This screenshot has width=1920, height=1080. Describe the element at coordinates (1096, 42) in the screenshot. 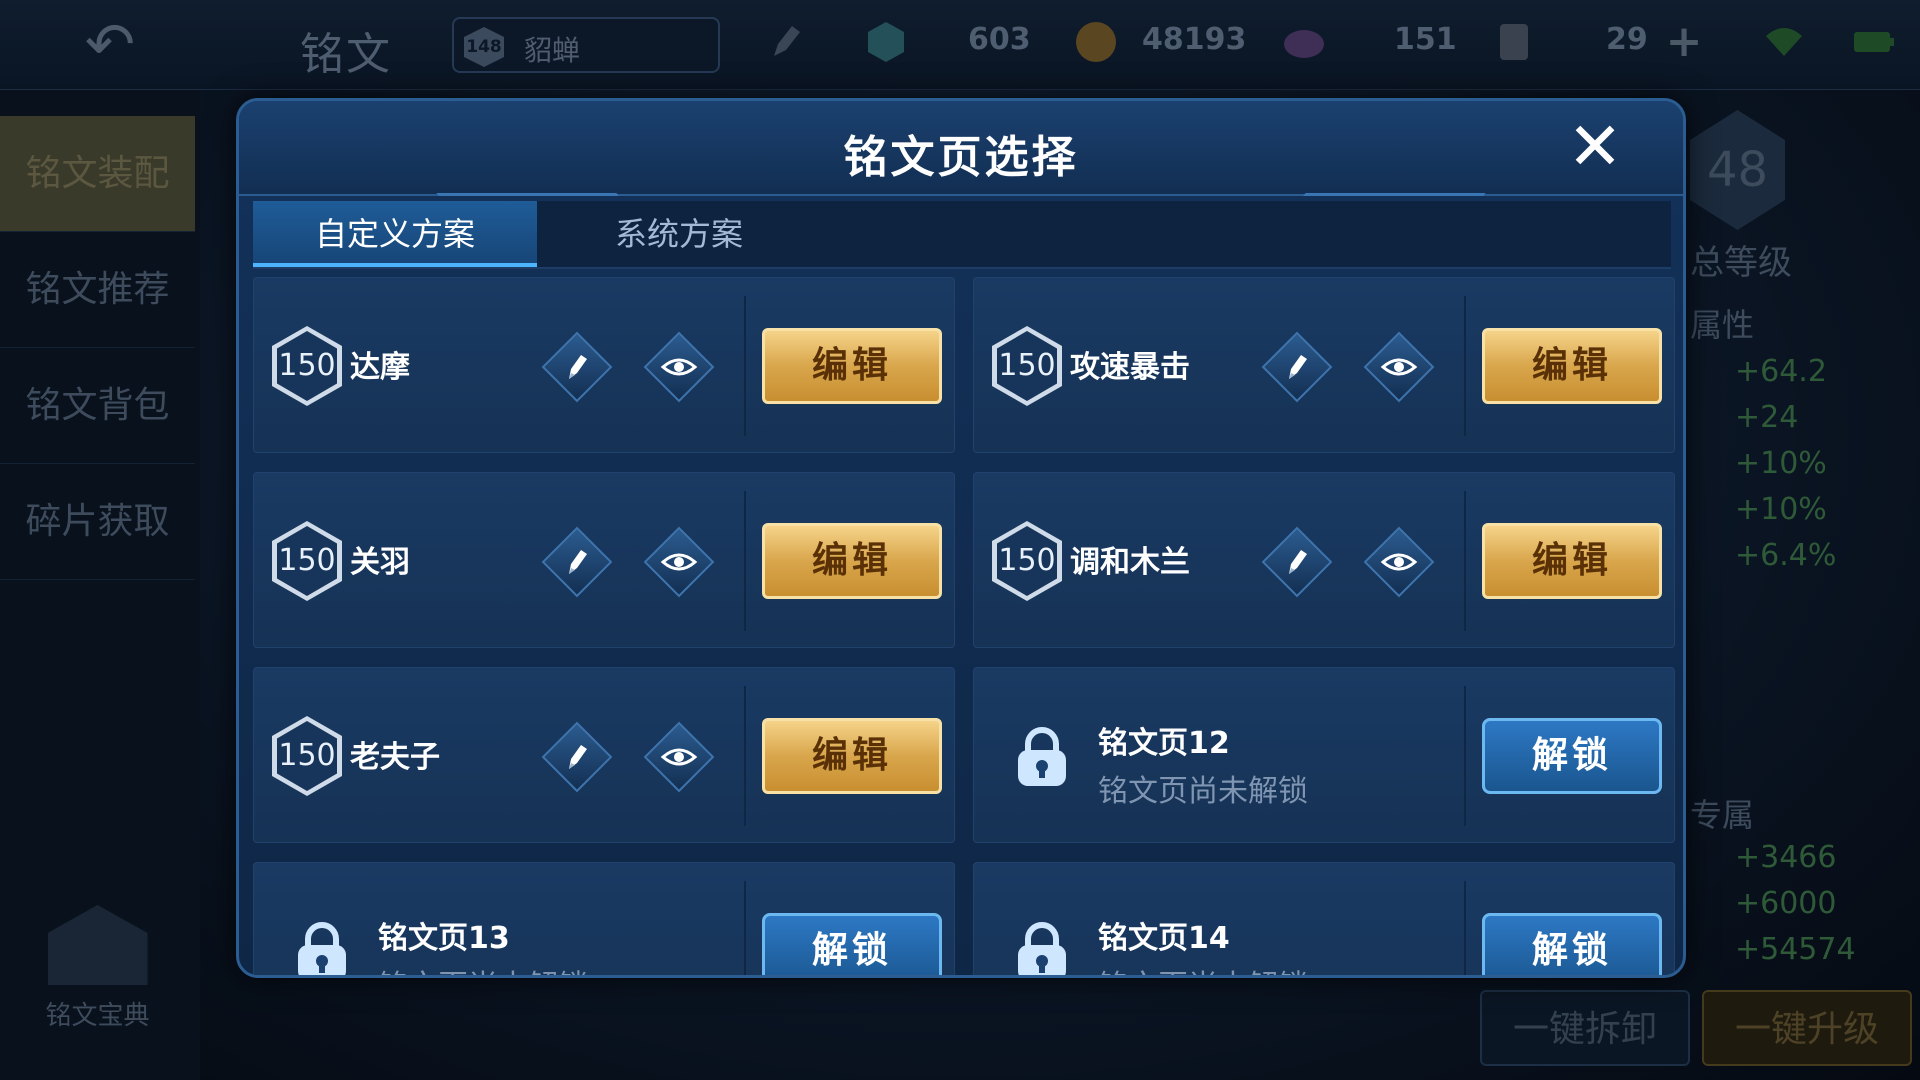

I see `gold-coin-icon` at that location.